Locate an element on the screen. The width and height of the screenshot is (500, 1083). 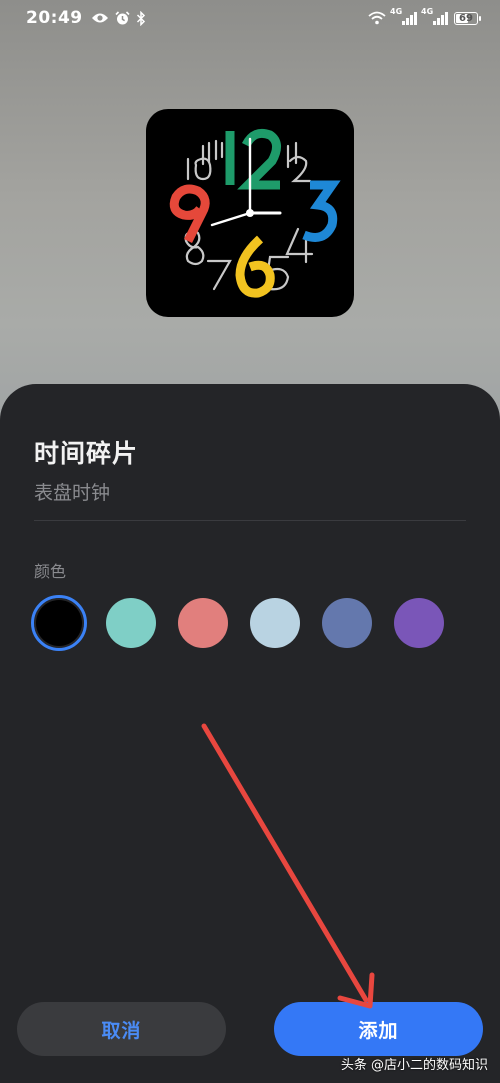
color-swatch-black is located at coordinates (59, 623).